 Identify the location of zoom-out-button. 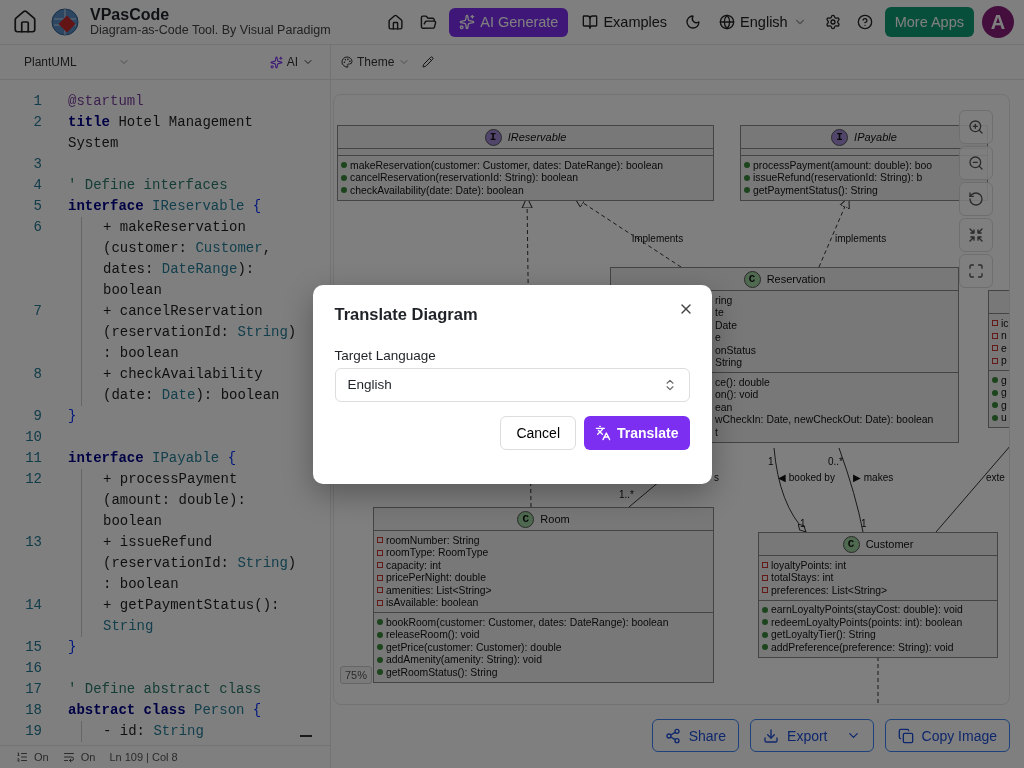
(976, 163).